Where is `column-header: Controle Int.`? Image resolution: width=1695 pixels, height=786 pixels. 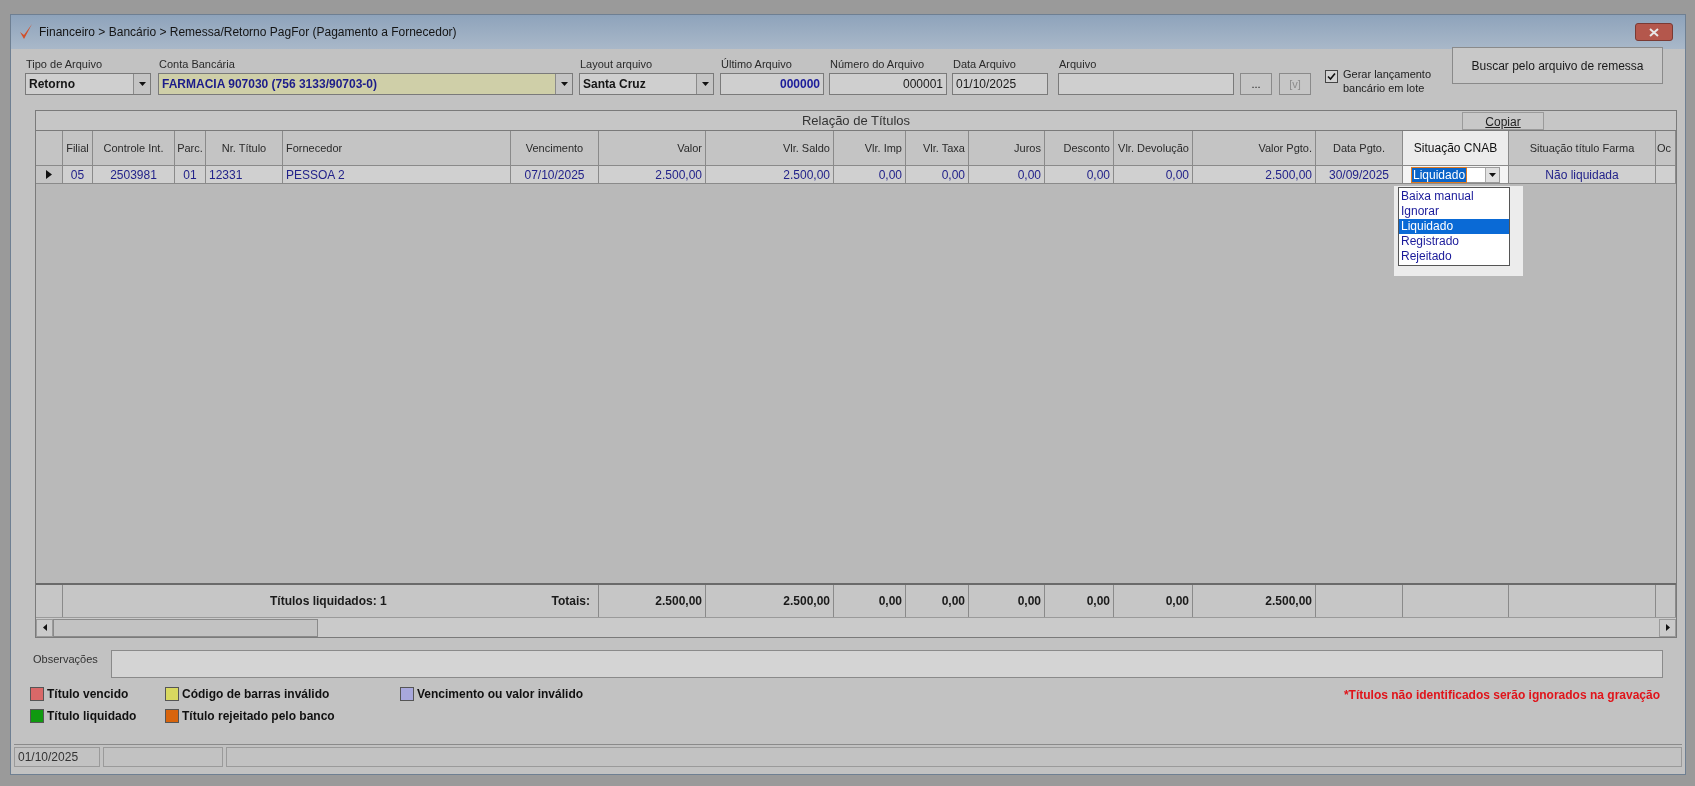
column-header: Controle Int. is located at coordinates (134, 148).